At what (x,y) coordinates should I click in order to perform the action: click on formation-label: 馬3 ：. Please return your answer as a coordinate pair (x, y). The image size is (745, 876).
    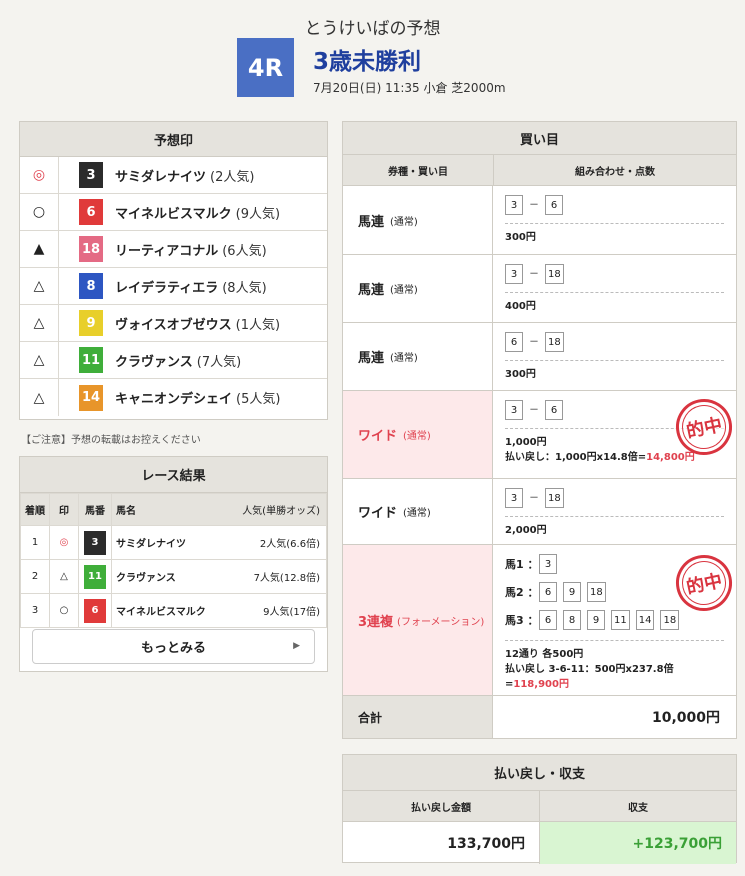
    Looking at the image, I should click on (522, 620).